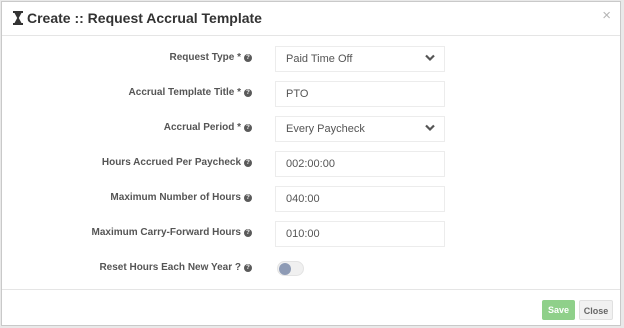 The width and height of the screenshot is (624, 328). Describe the element at coordinates (177, 162) in the screenshot. I see `hours-accrued-label: Hours Accrued Per Paycheck ?` at that location.